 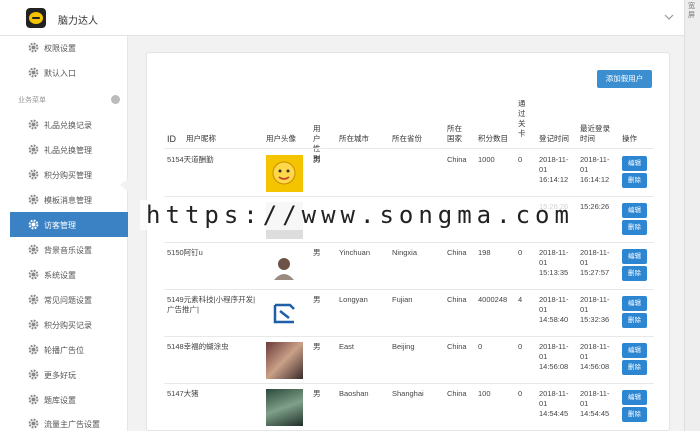 I want to click on sidebar-item: 系统设置, so click(x=69, y=274).